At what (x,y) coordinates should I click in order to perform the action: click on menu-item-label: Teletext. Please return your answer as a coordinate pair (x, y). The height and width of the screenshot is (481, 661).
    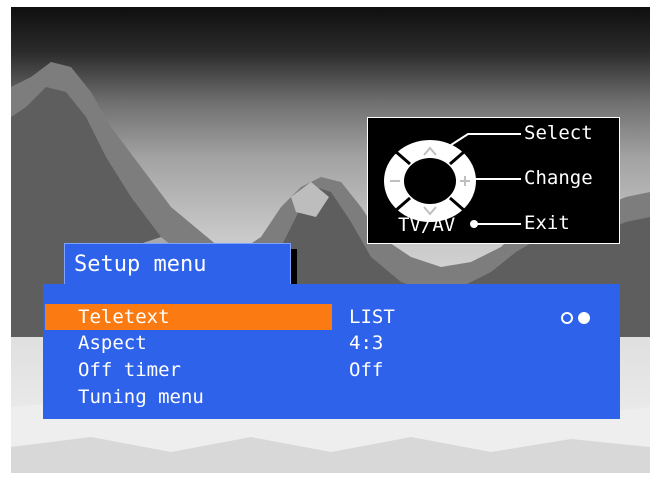
    Looking at the image, I should click on (124, 317).